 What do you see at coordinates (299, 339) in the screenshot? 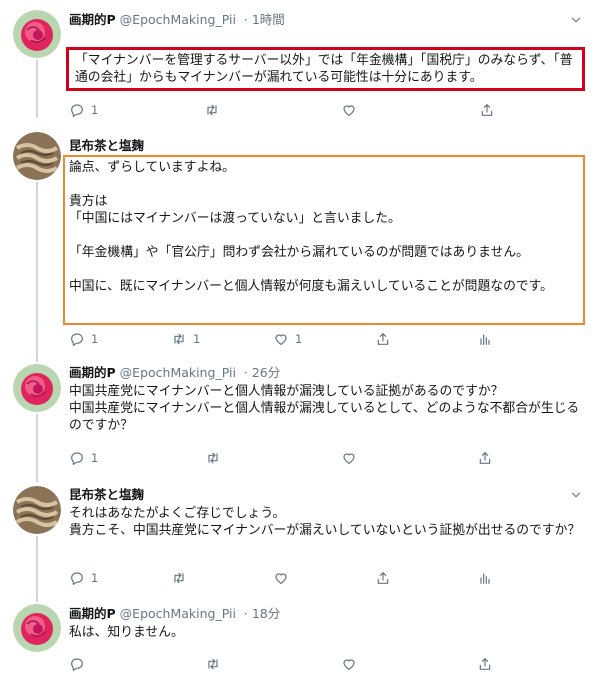
I see `like-count: 1` at bounding box center [299, 339].